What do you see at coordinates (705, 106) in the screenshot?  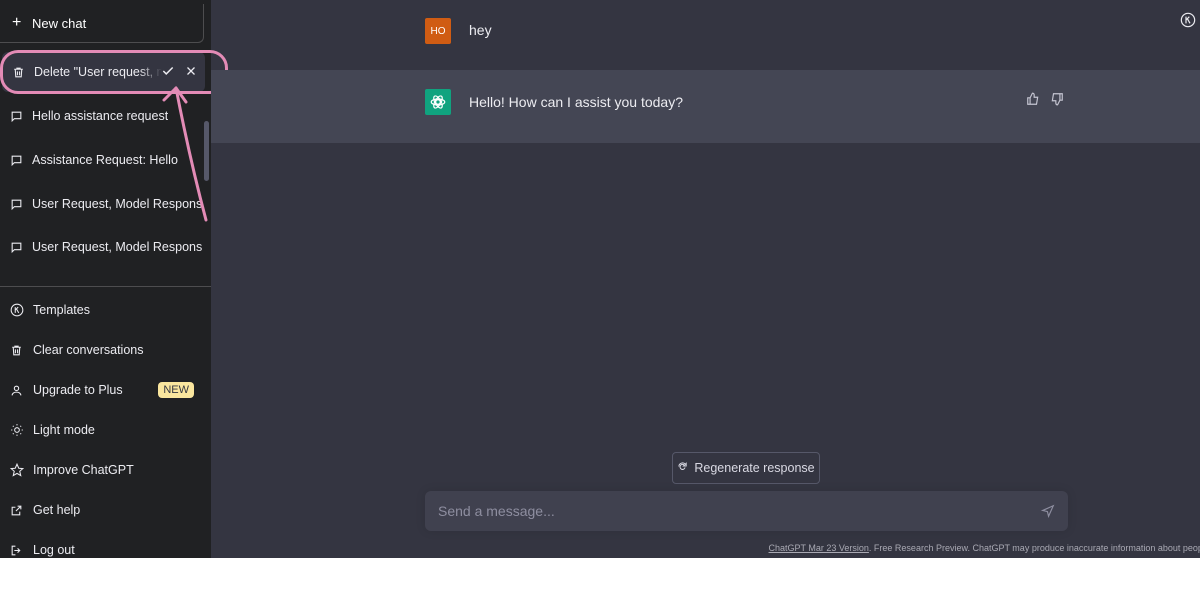 I see `assistant-message-row: Hello! How can I assist you today?` at bounding box center [705, 106].